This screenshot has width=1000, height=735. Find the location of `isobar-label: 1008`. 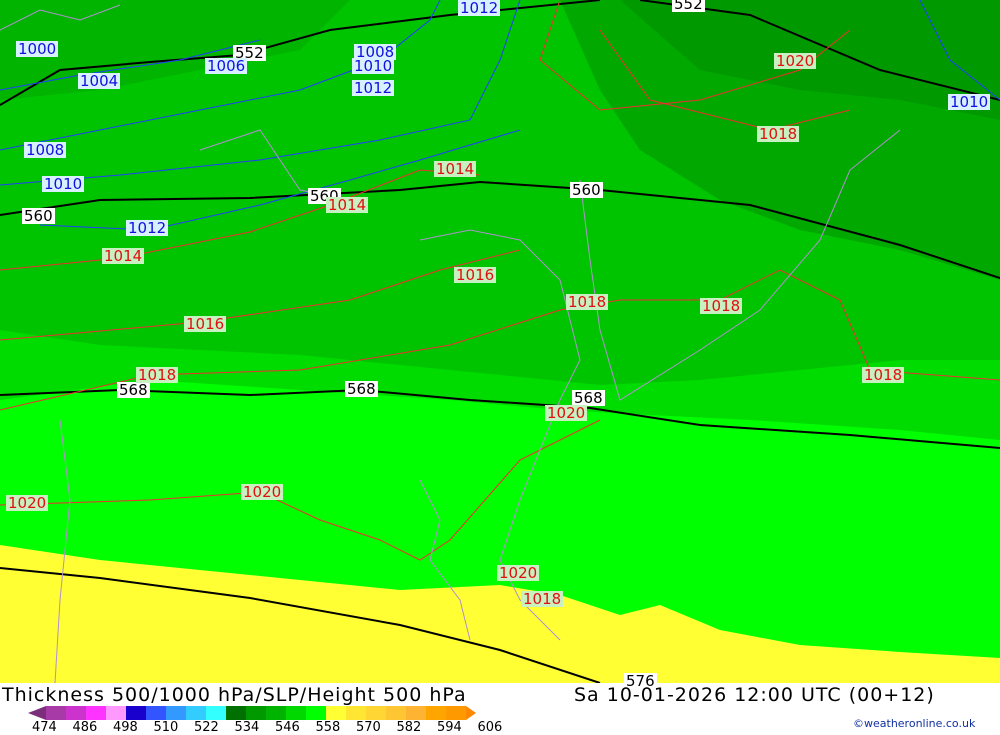

isobar-label: 1008 is located at coordinates (45, 150).